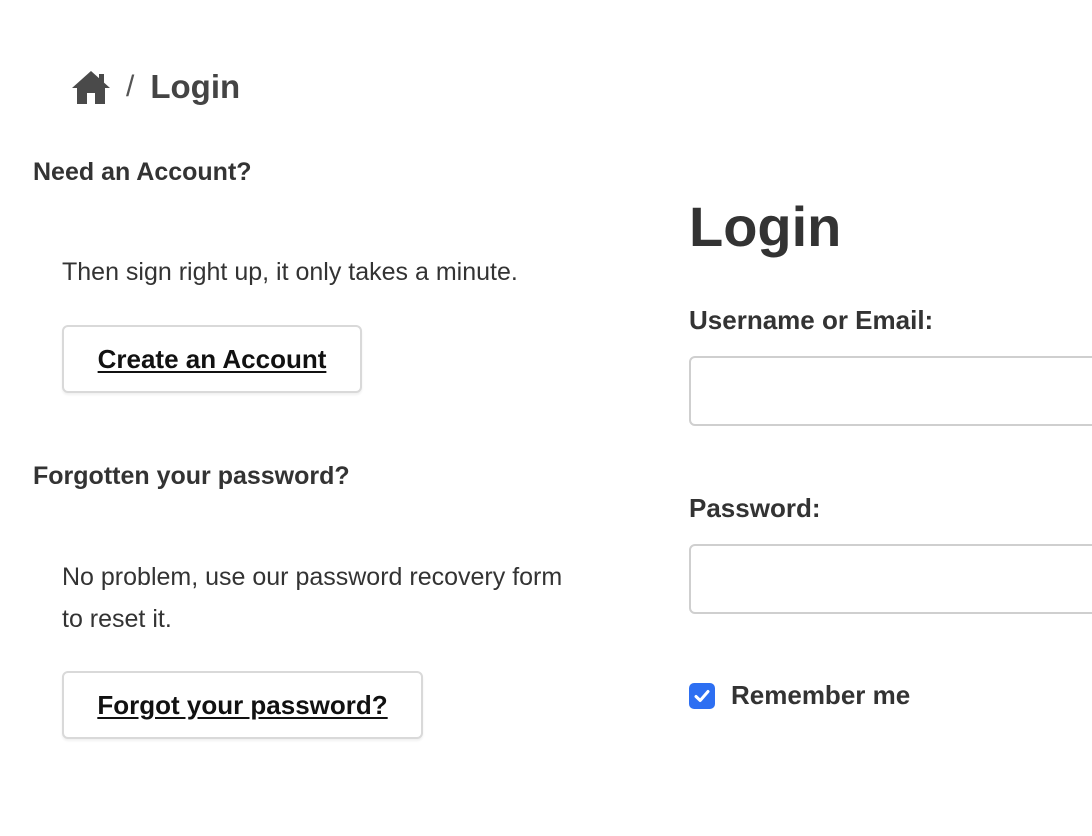  I want to click on breadcrumb-current: Login, so click(195, 86).